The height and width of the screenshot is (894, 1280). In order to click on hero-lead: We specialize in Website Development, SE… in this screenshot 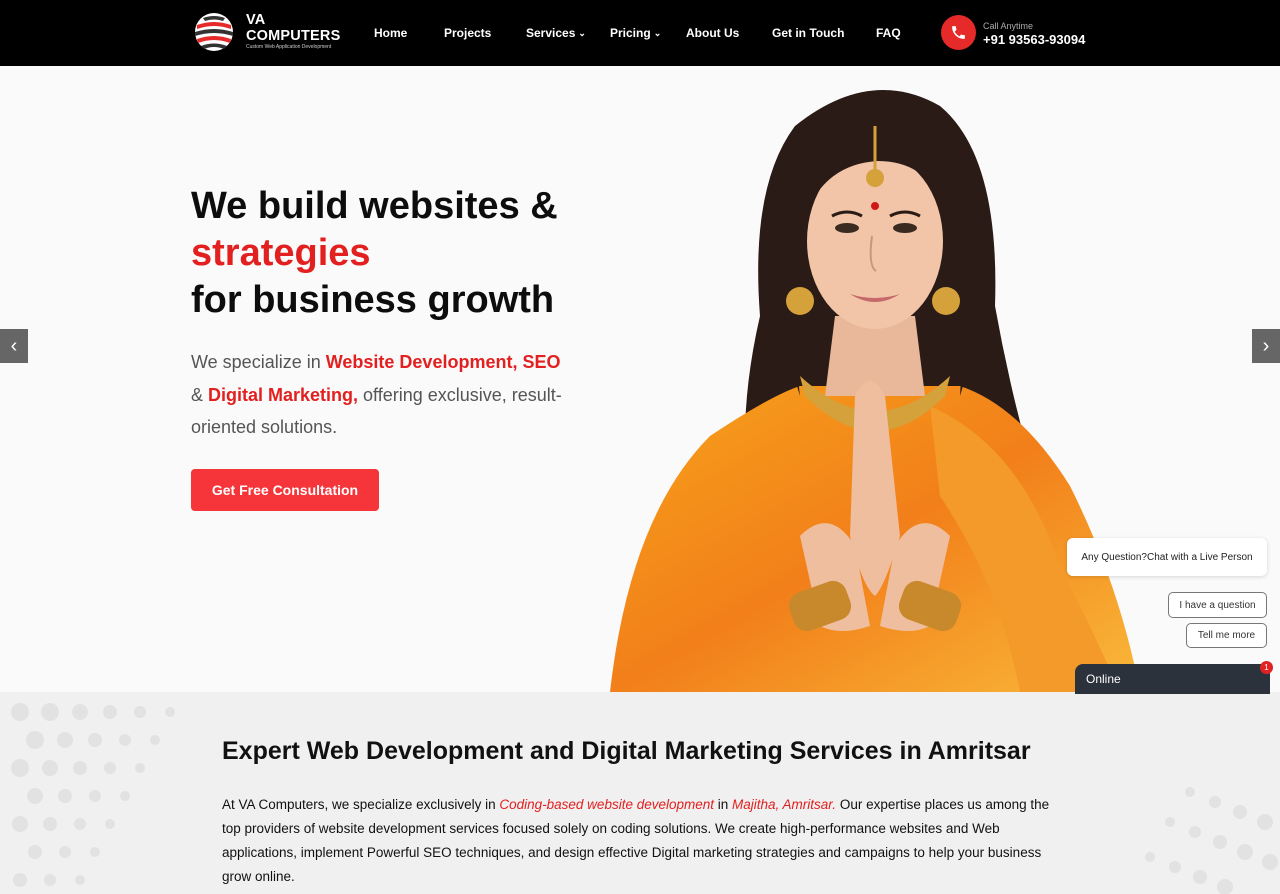, I will do `click(376, 394)`.